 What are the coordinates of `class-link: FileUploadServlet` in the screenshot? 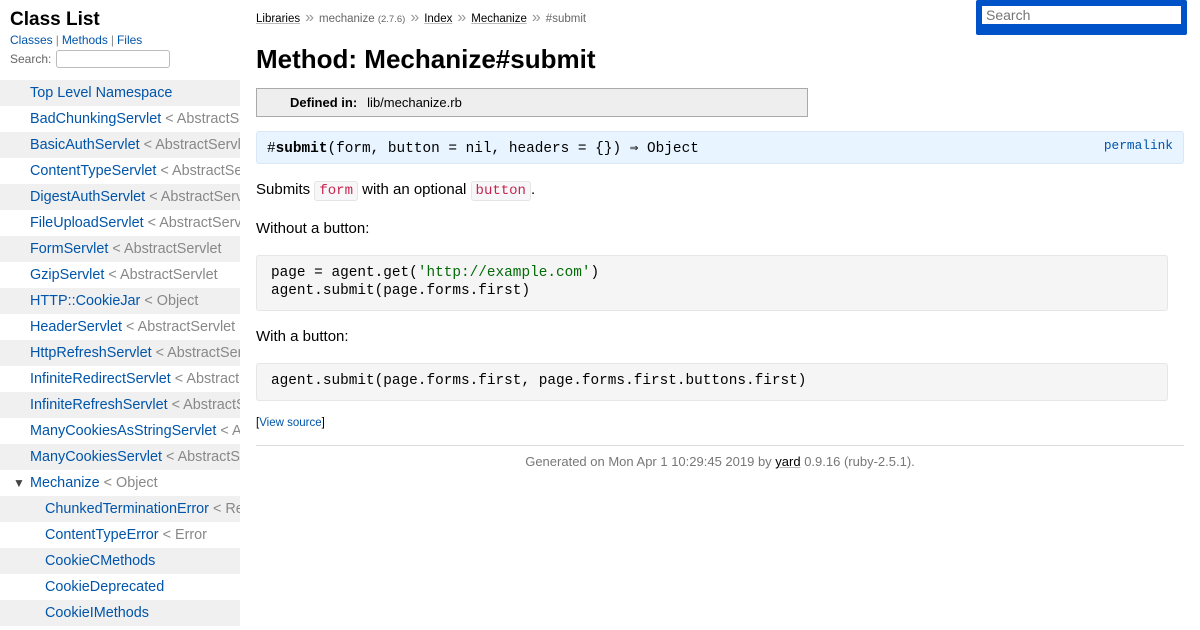 It's located at (87, 223).